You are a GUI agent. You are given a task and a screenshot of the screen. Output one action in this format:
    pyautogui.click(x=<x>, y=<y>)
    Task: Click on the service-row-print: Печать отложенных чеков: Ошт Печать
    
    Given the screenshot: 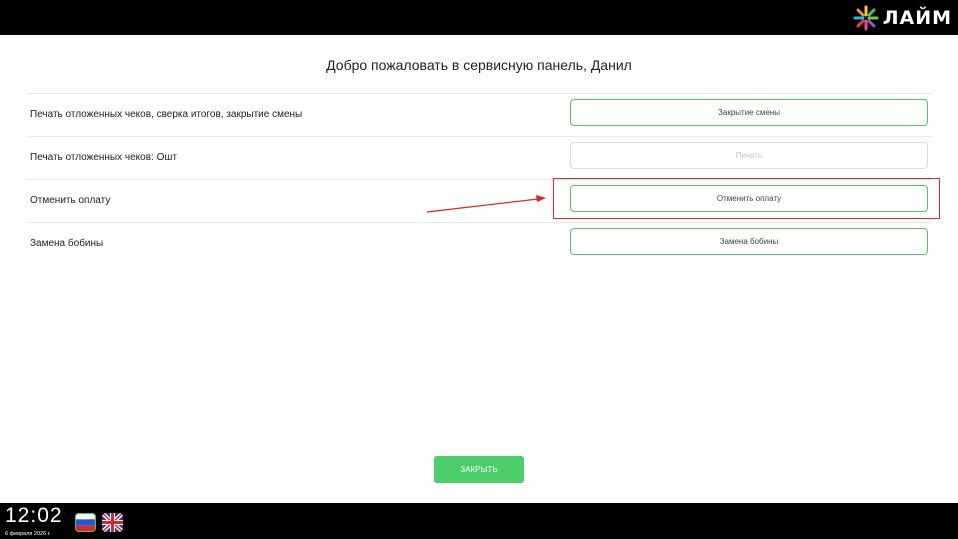 What is the action you would take?
    pyautogui.click(x=479, y=158)
    